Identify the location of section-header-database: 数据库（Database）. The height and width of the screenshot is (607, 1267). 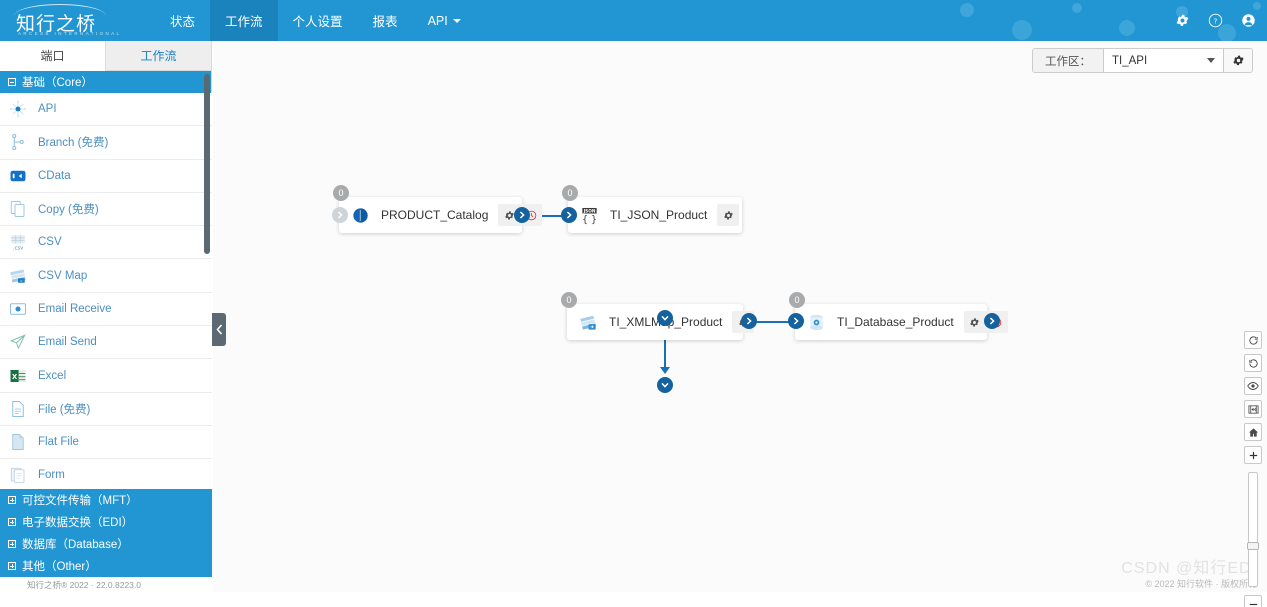
(106, 544).